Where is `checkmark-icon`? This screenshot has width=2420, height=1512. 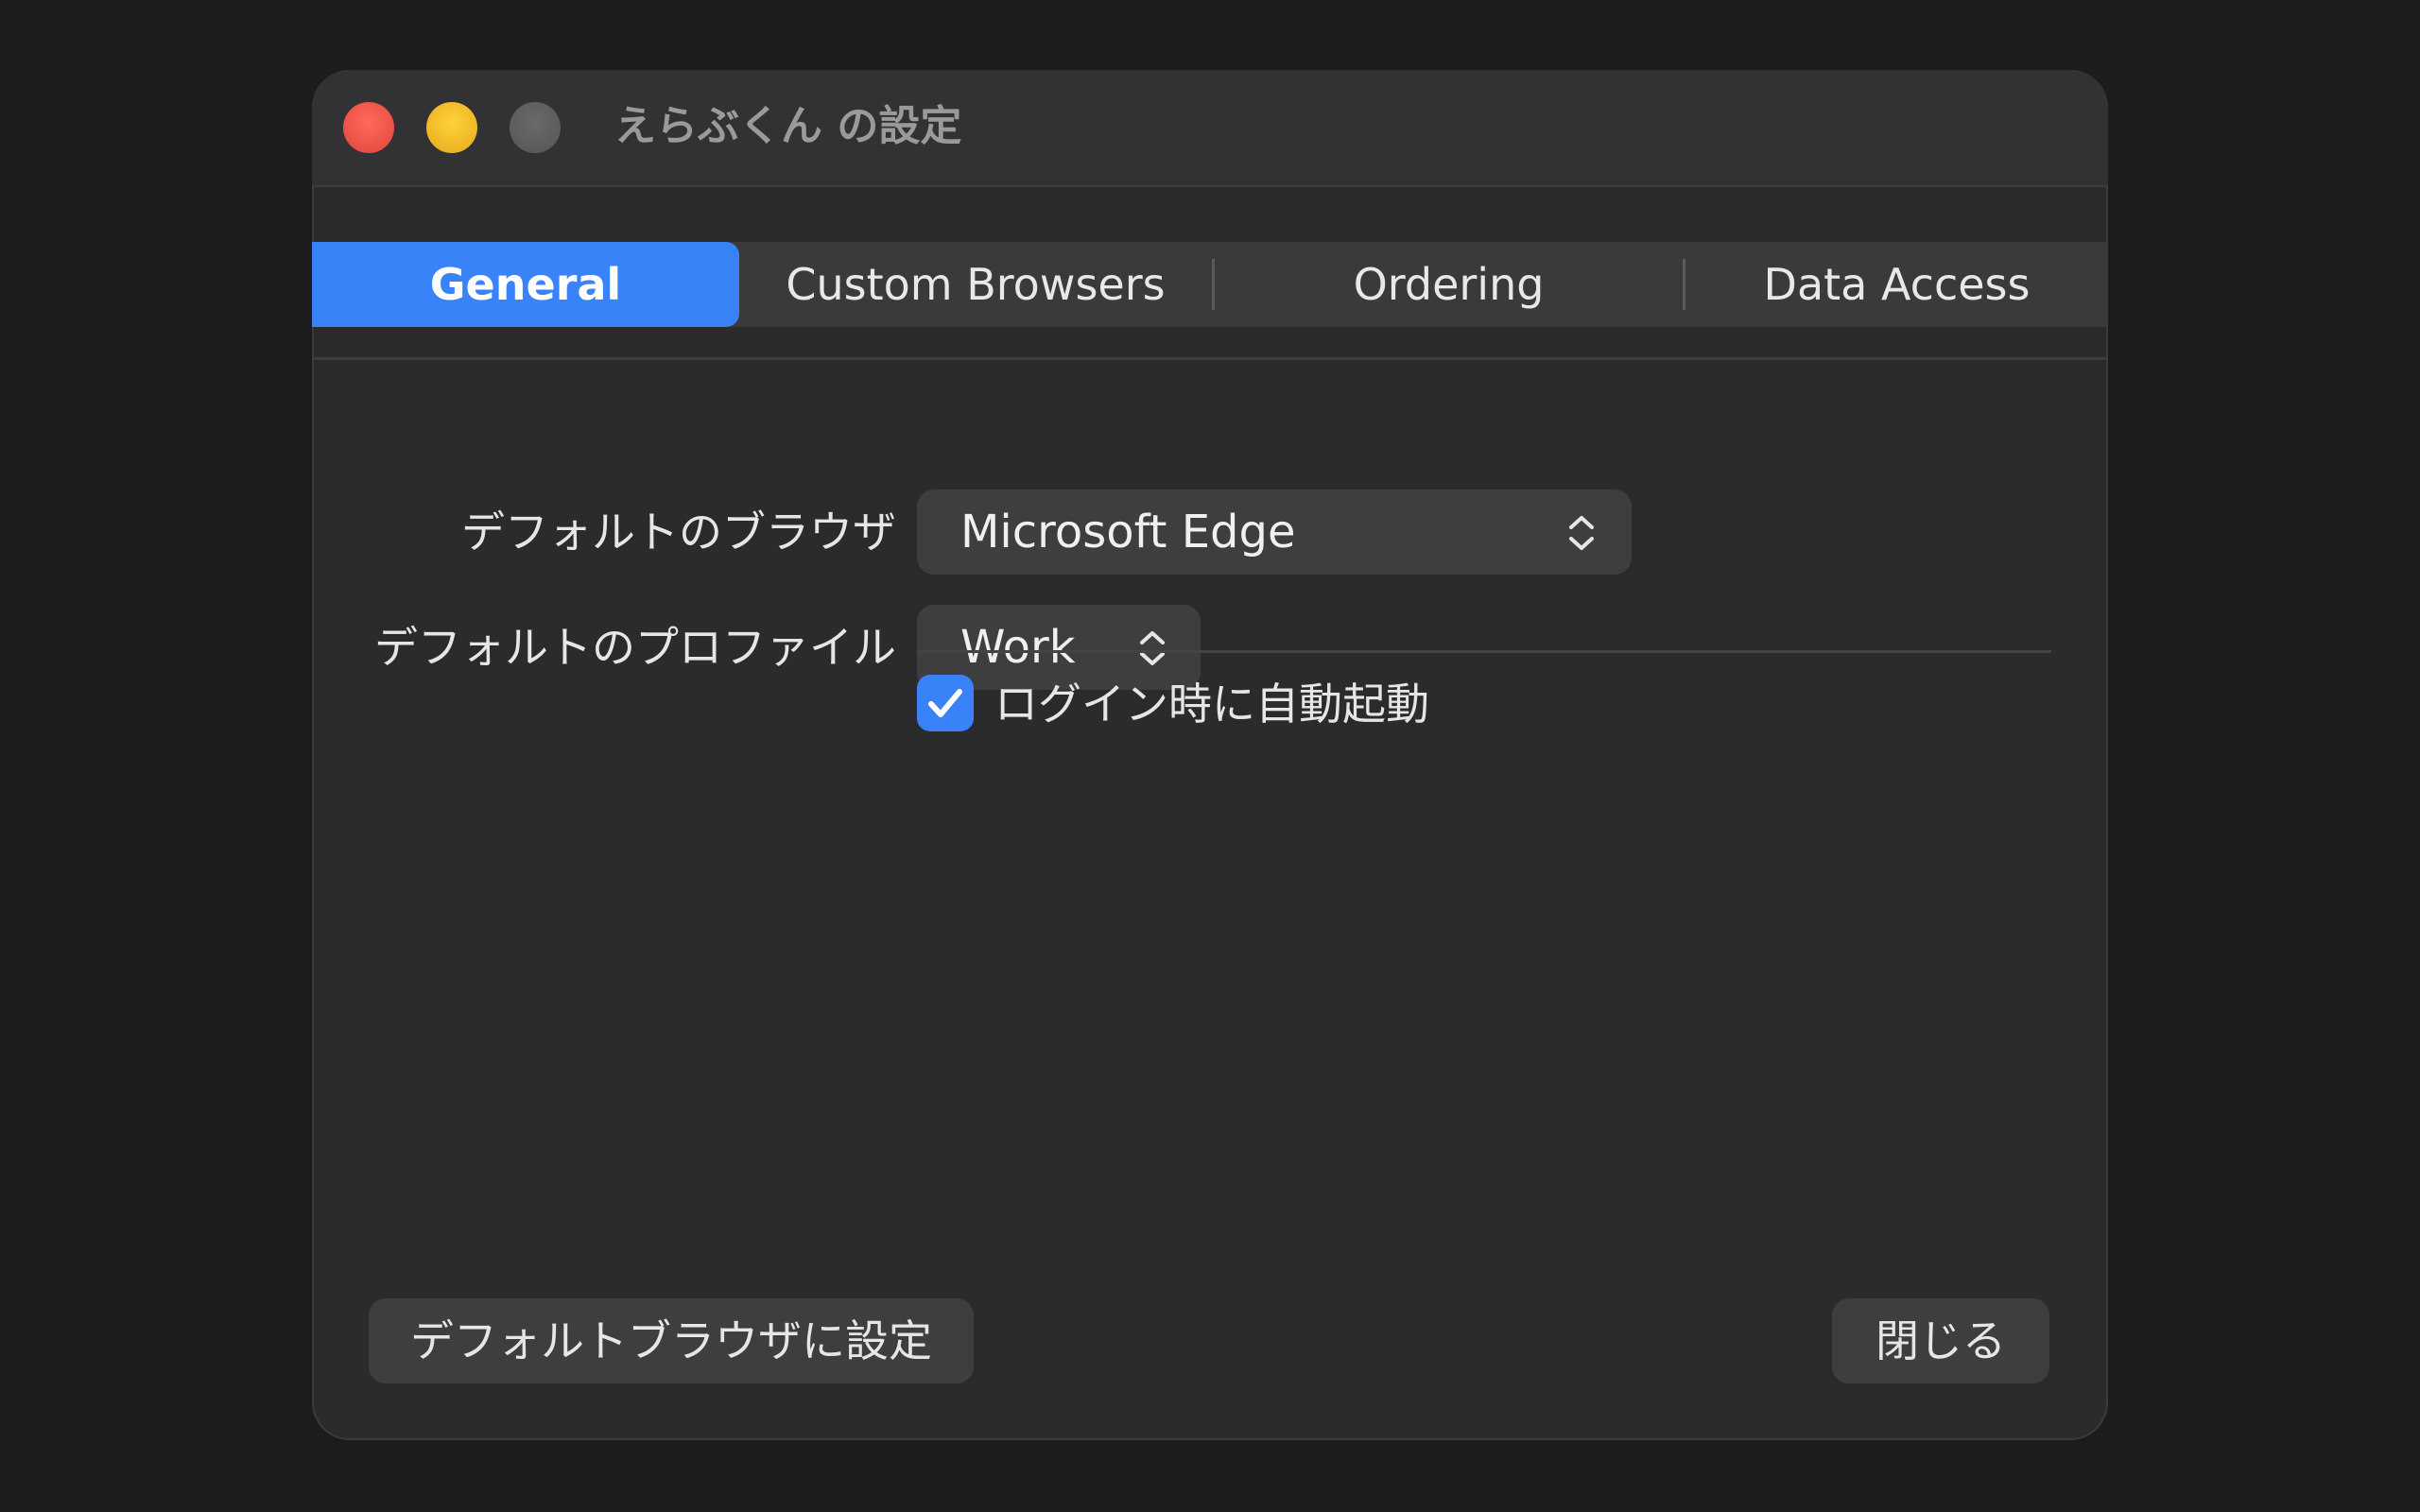
checkmark-icon is located at coordinates (945, 703).